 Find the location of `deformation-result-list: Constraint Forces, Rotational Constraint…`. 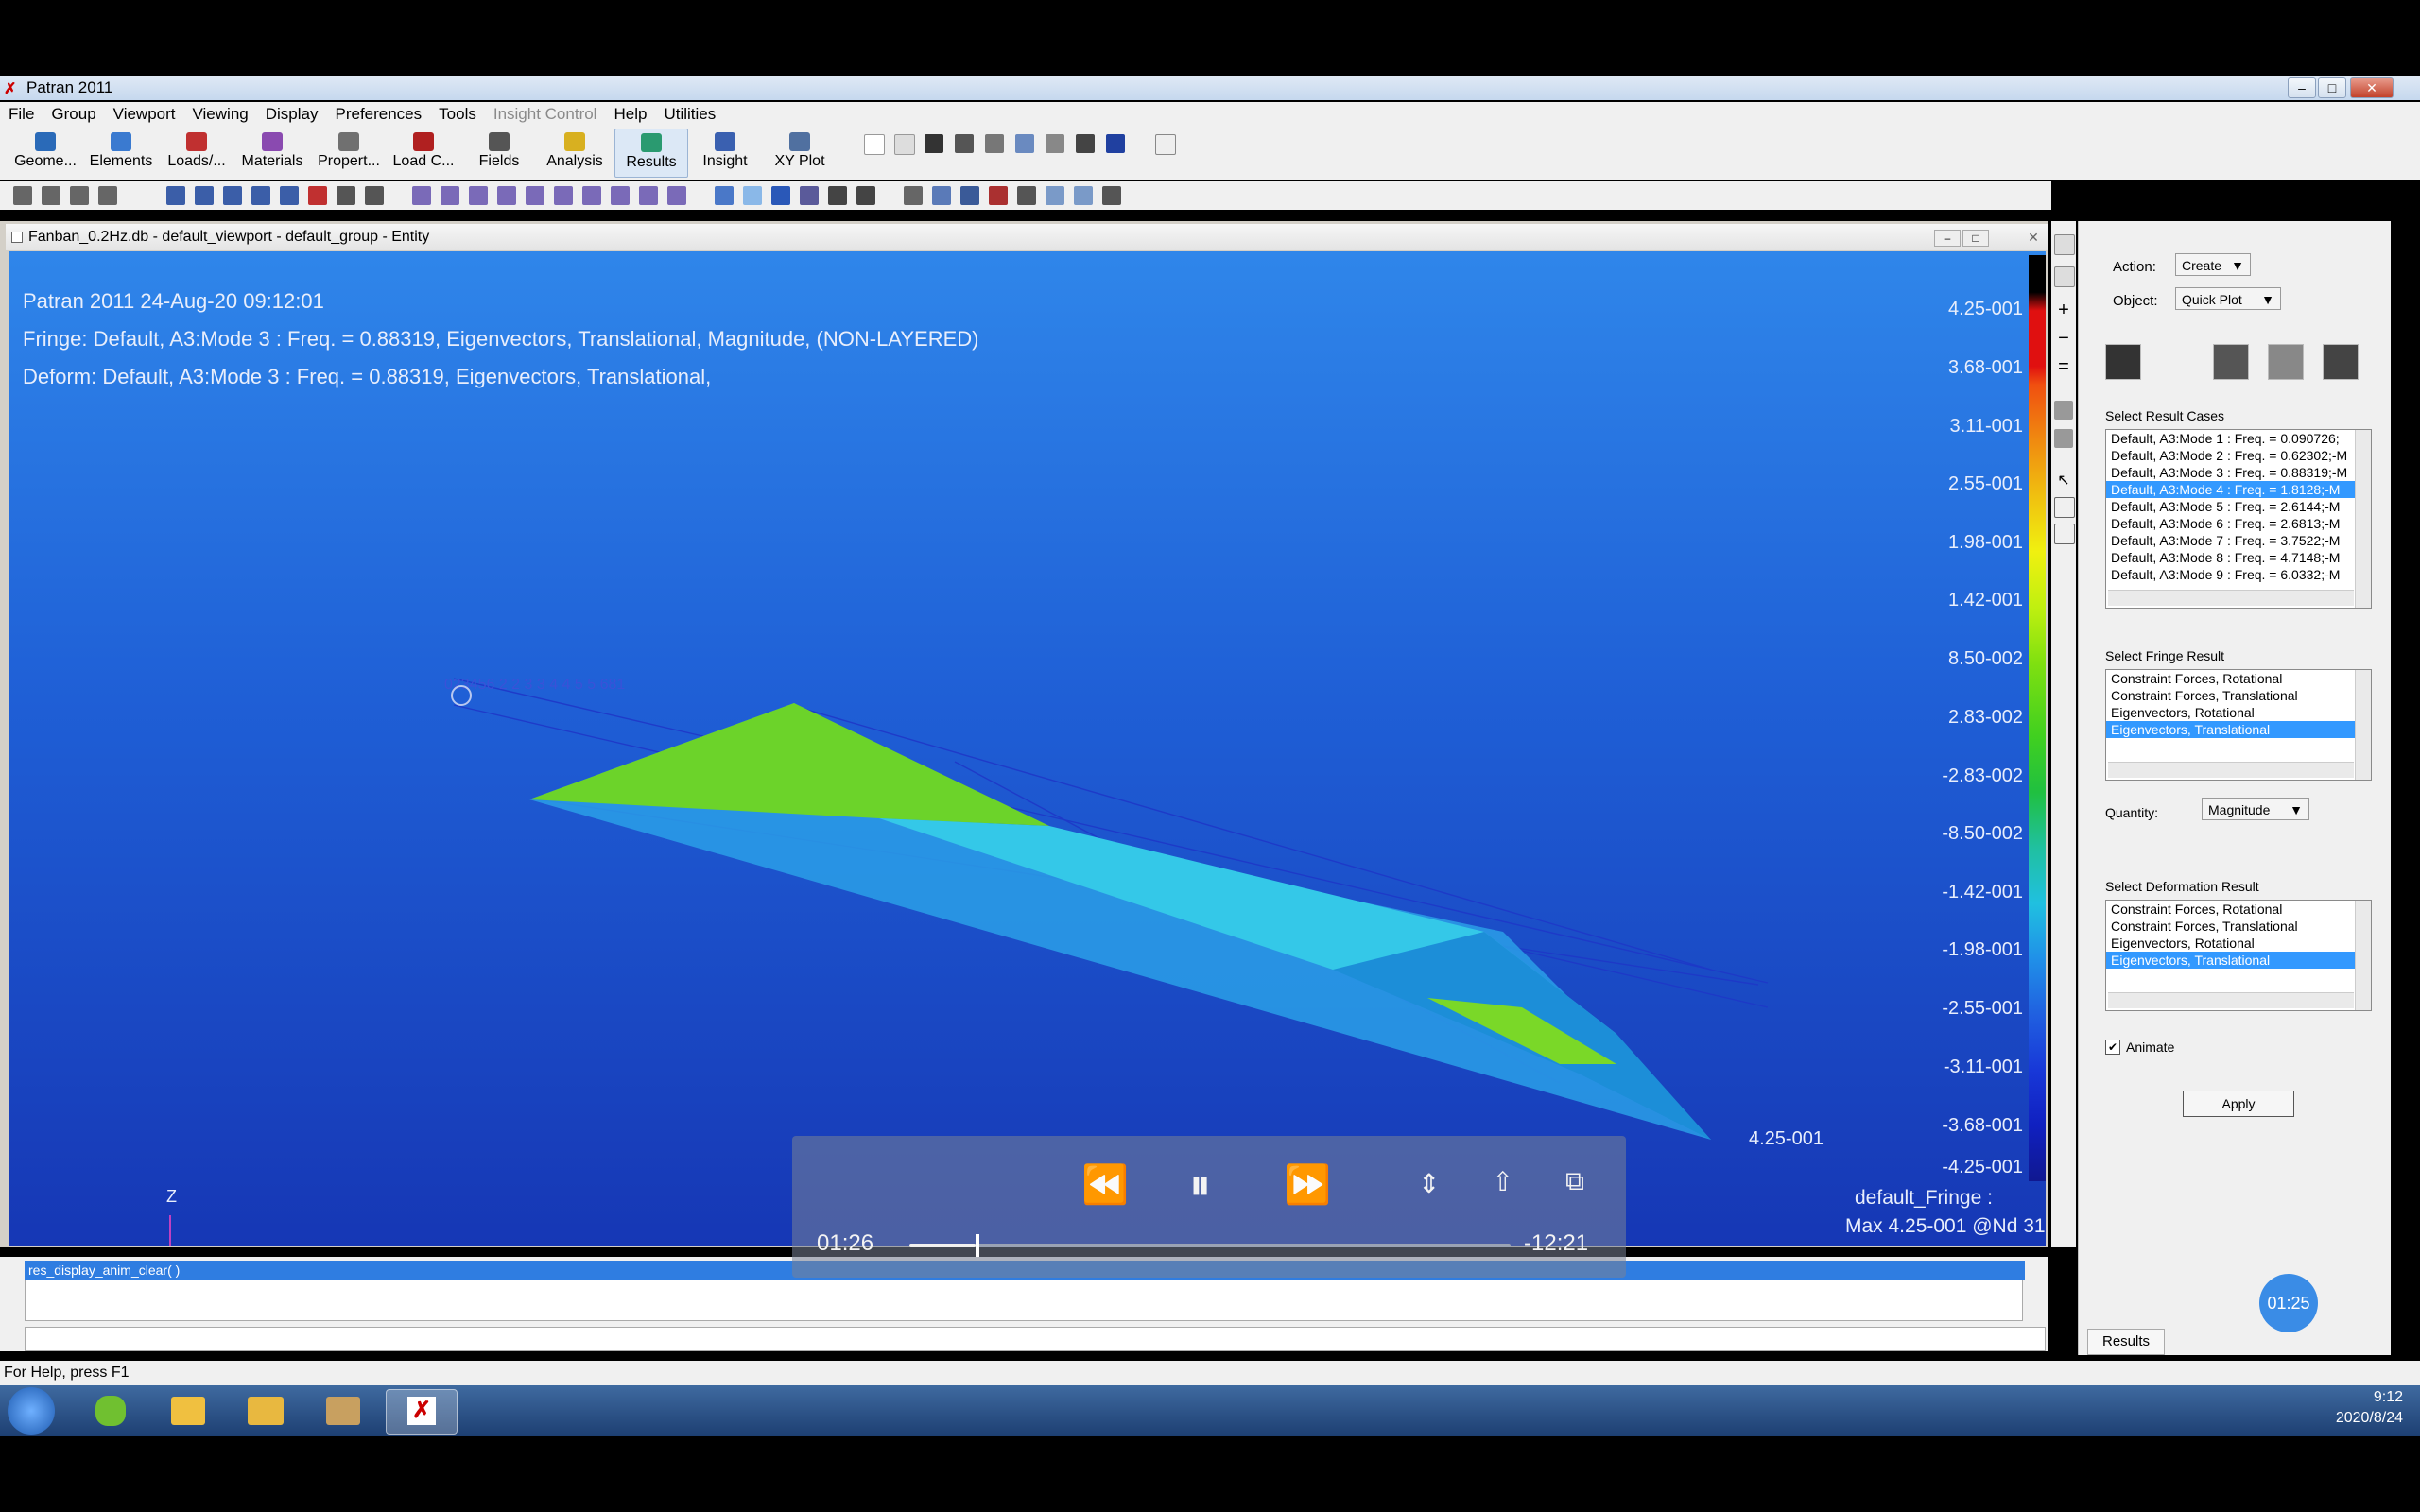

deformation-result-list: Constraint Forces, Rotational Constraint… is located at coordinates (2238, 955).